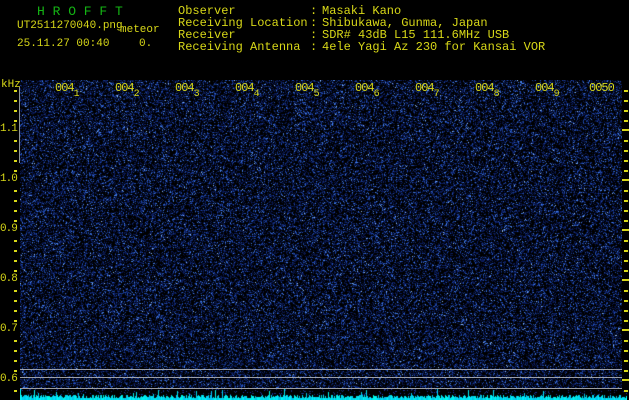 The width and height of the screenshot is (629, 400). I want to click on time-tick-label: 0048, so click(487, 90).